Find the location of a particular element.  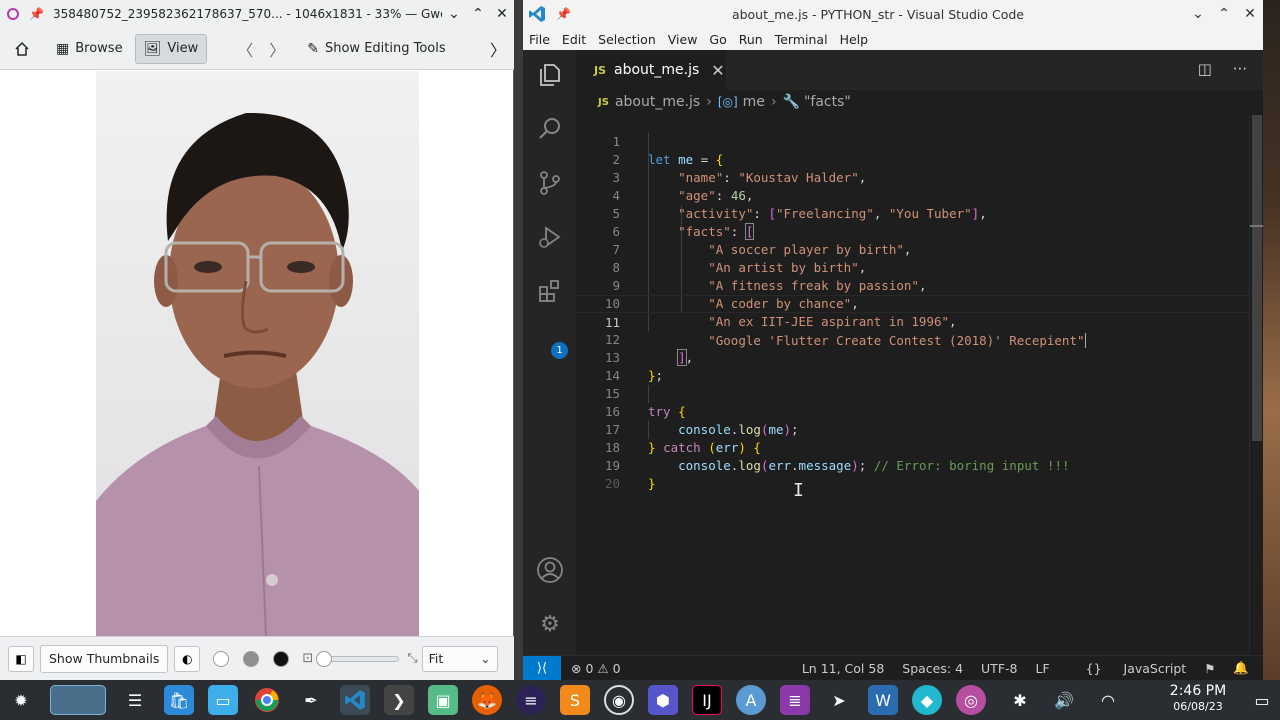

background-white-button is located at coordinates (221, 658).